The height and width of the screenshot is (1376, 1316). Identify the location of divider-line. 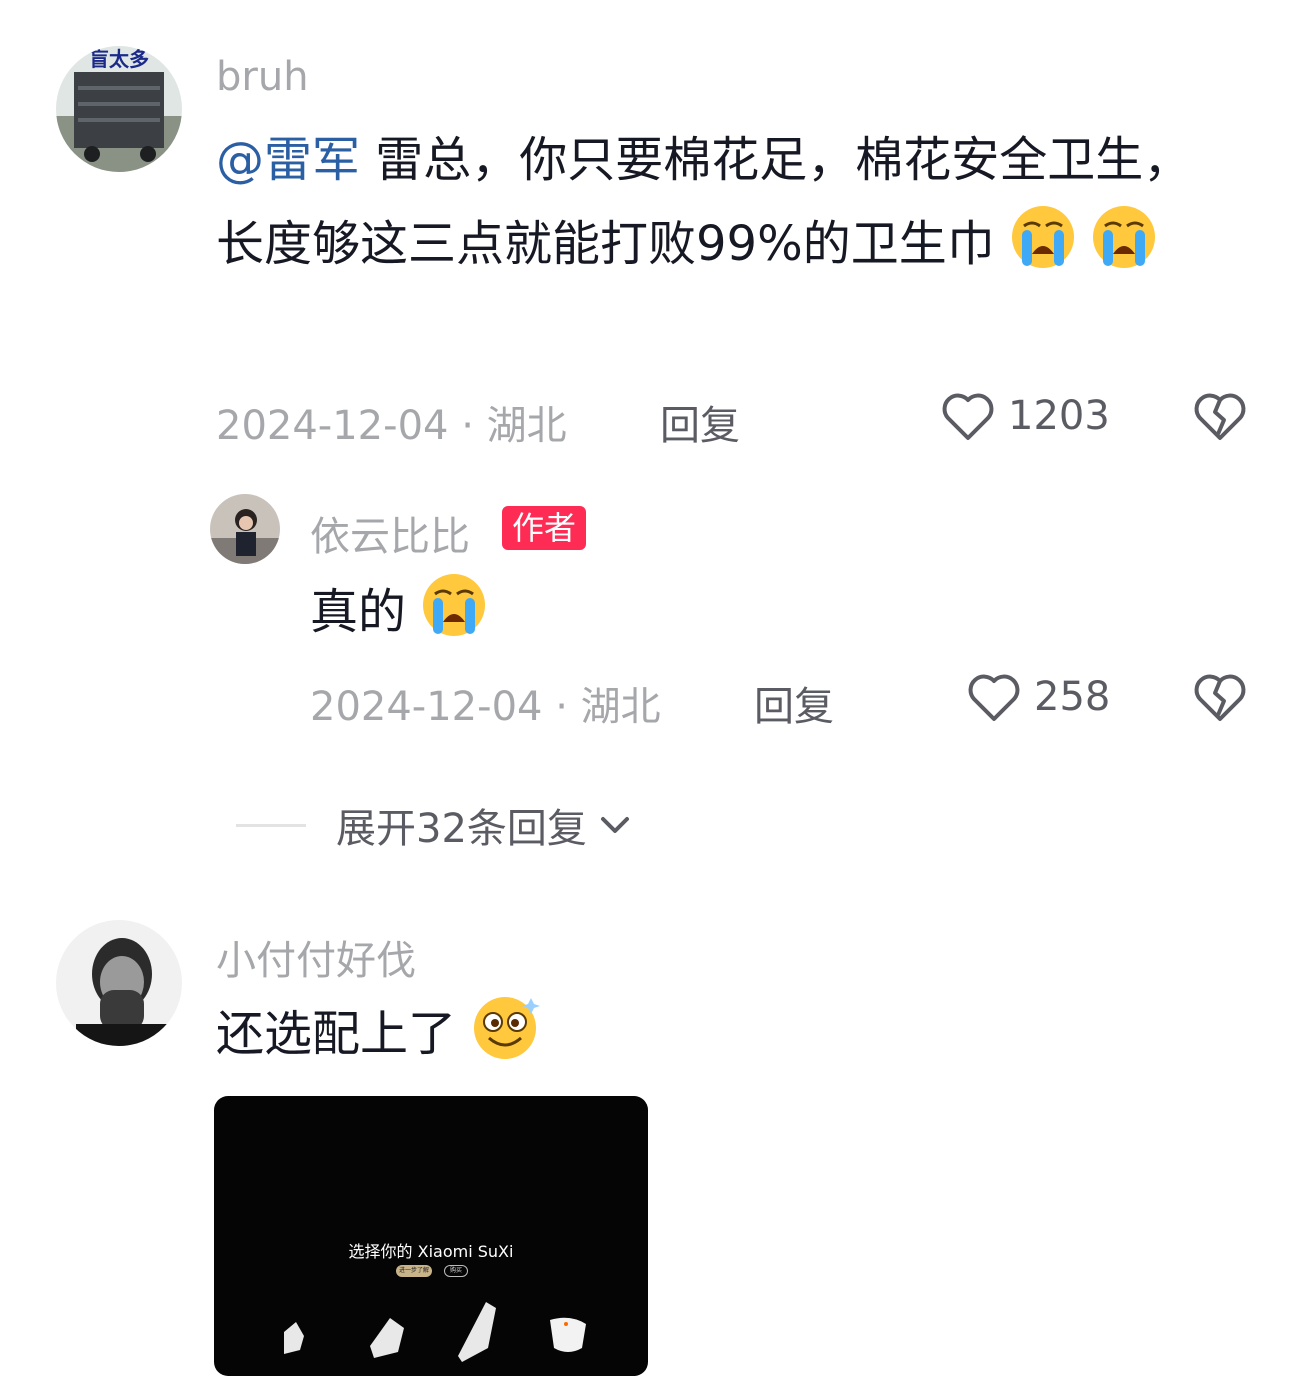
(271, 825).